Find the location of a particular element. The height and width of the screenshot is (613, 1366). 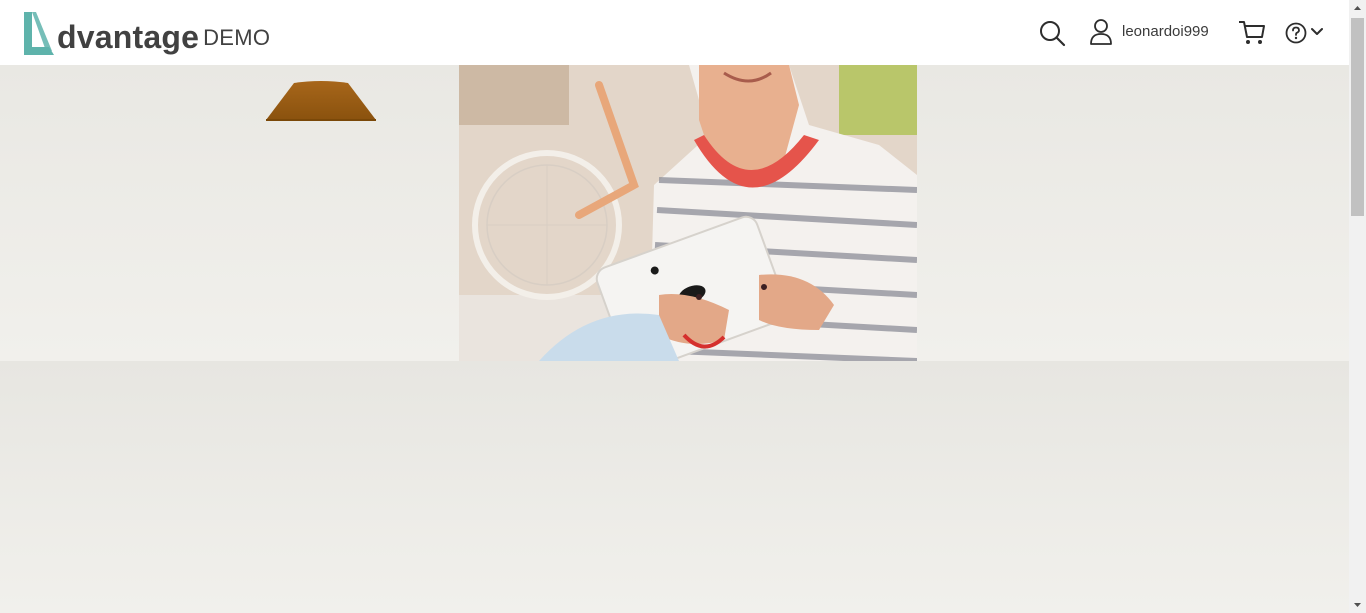

scroll-up-arrow-icon is located at coordinates (1357, 8).